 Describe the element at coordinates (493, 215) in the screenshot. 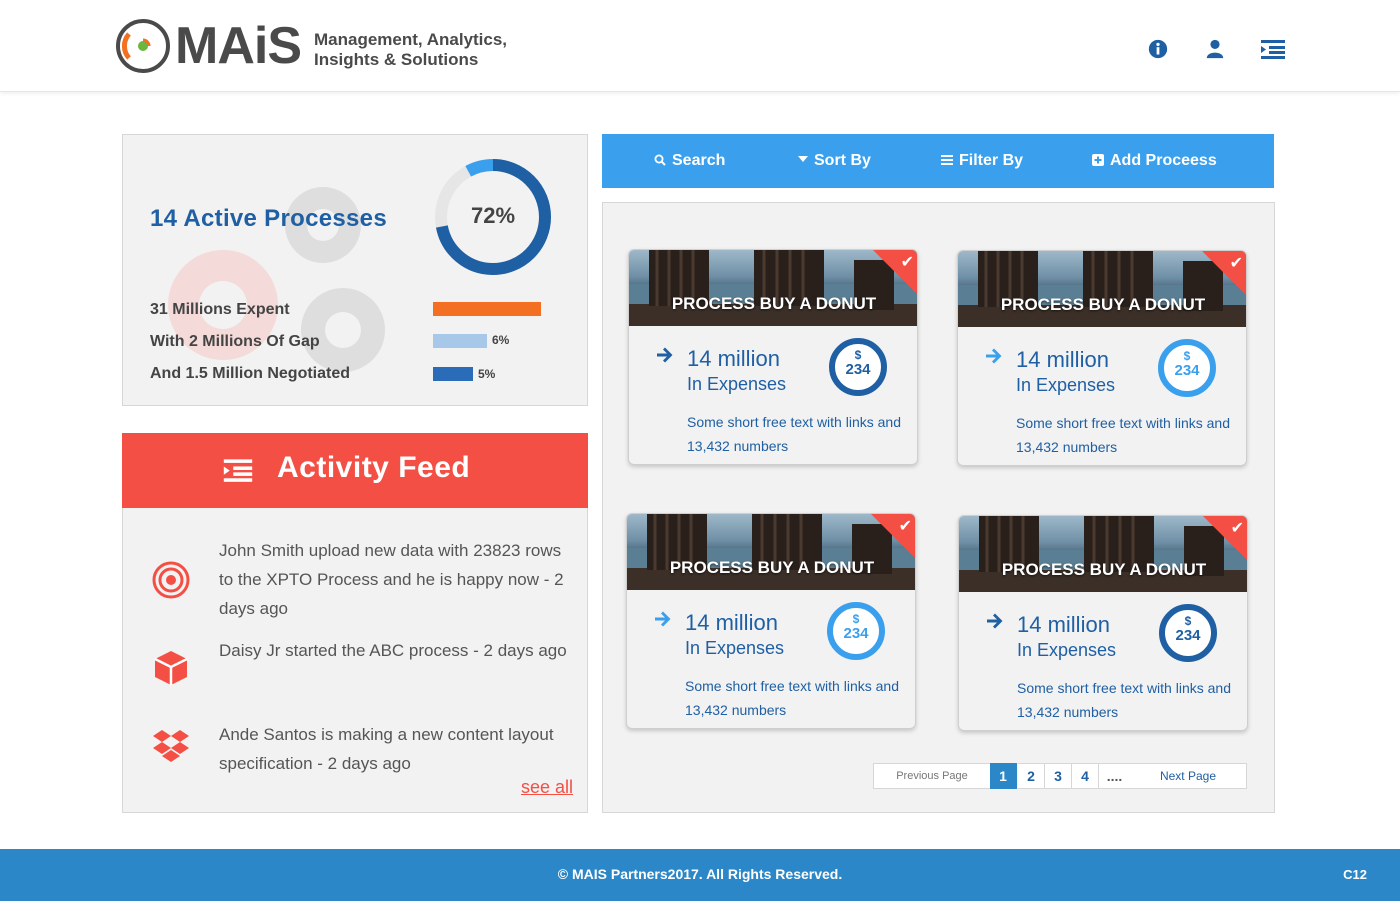

I see `donut-percent-label: 72%` at that location.